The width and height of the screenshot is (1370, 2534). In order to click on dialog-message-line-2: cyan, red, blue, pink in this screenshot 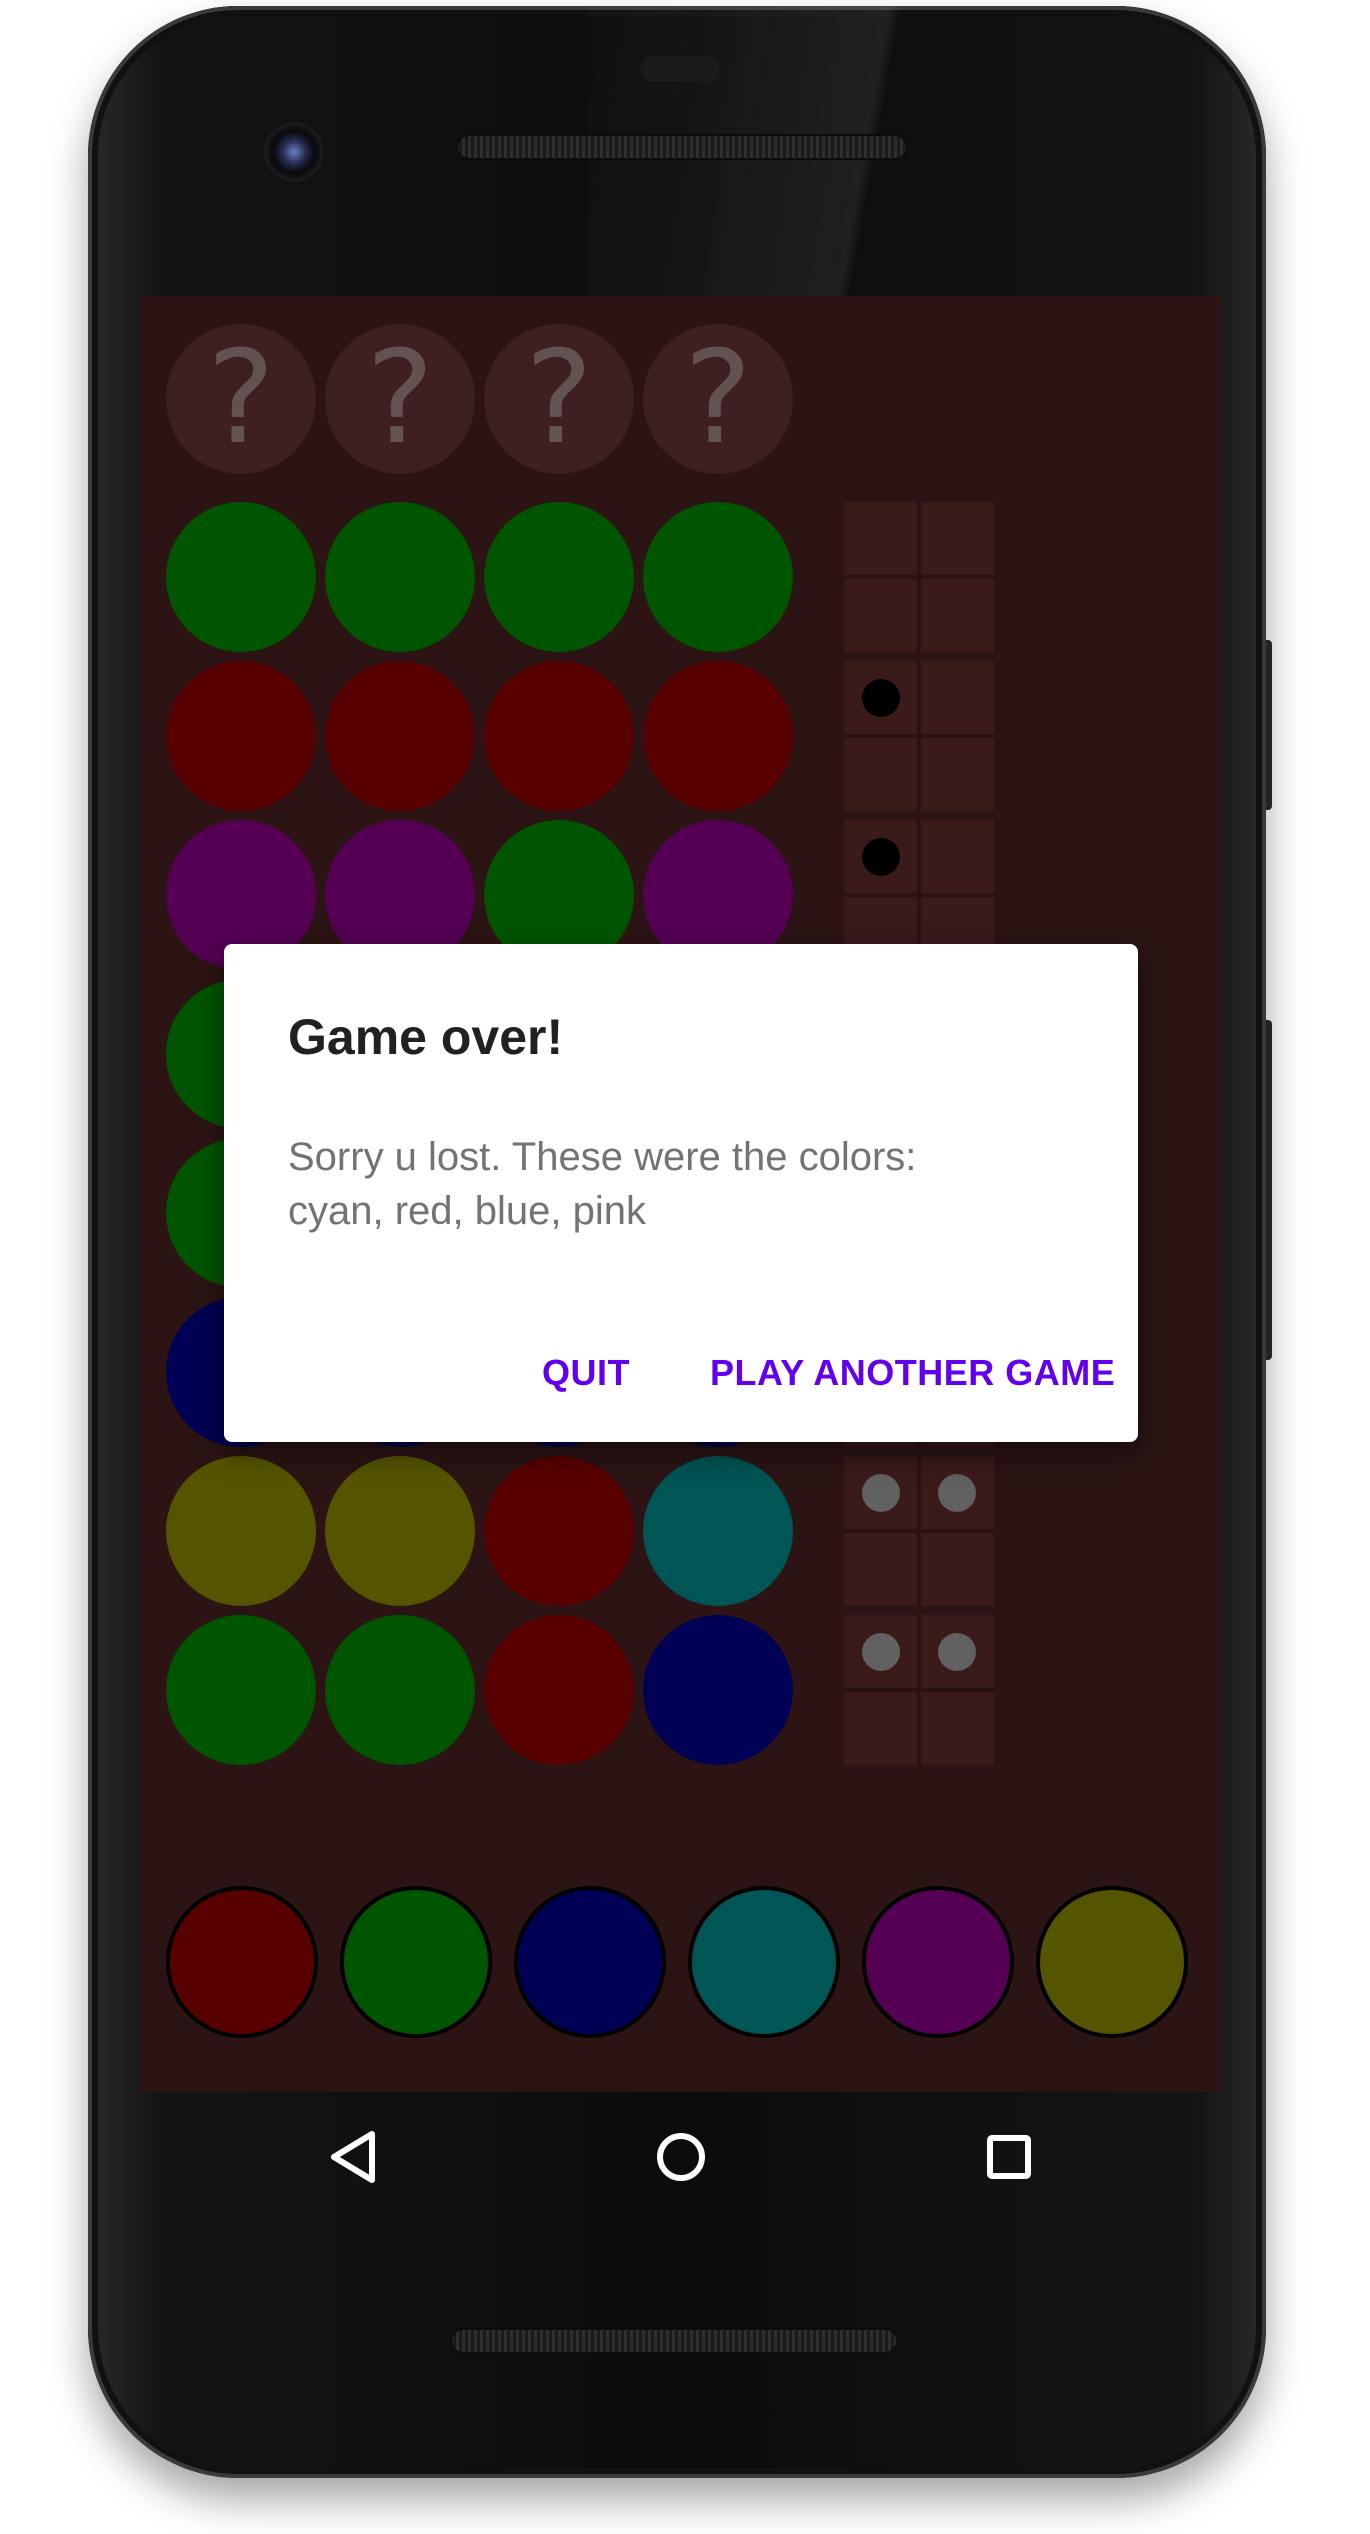, I will do `click(467, 1211)`.